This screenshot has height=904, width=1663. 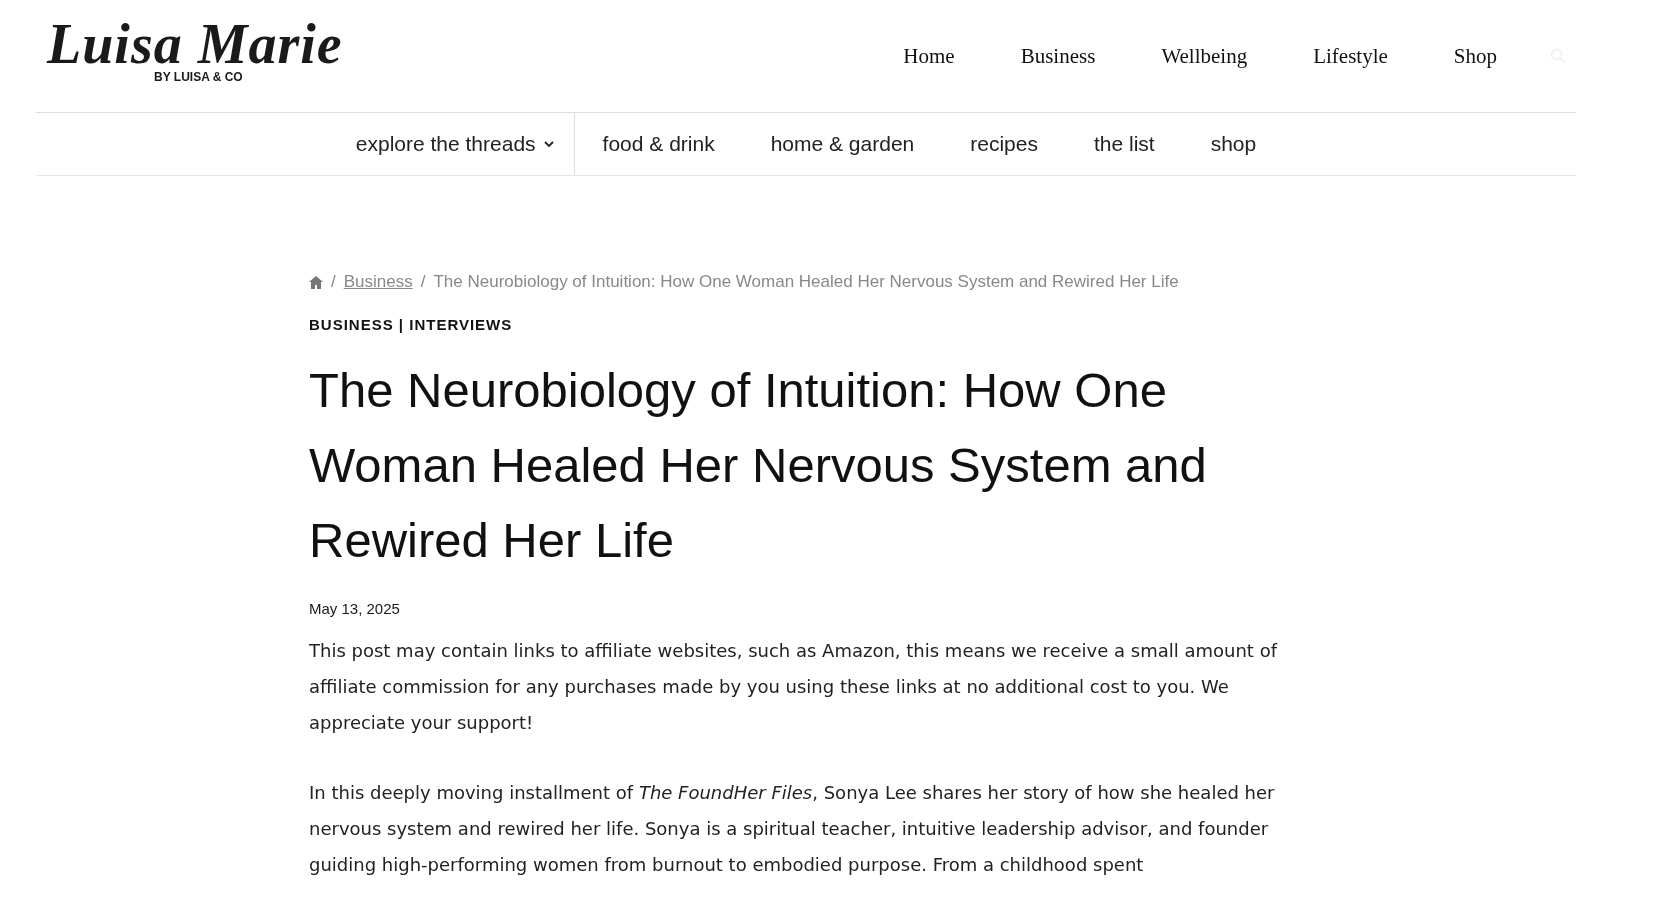 I want to click on menu-link: recipes, so click(x=1004, y=144).